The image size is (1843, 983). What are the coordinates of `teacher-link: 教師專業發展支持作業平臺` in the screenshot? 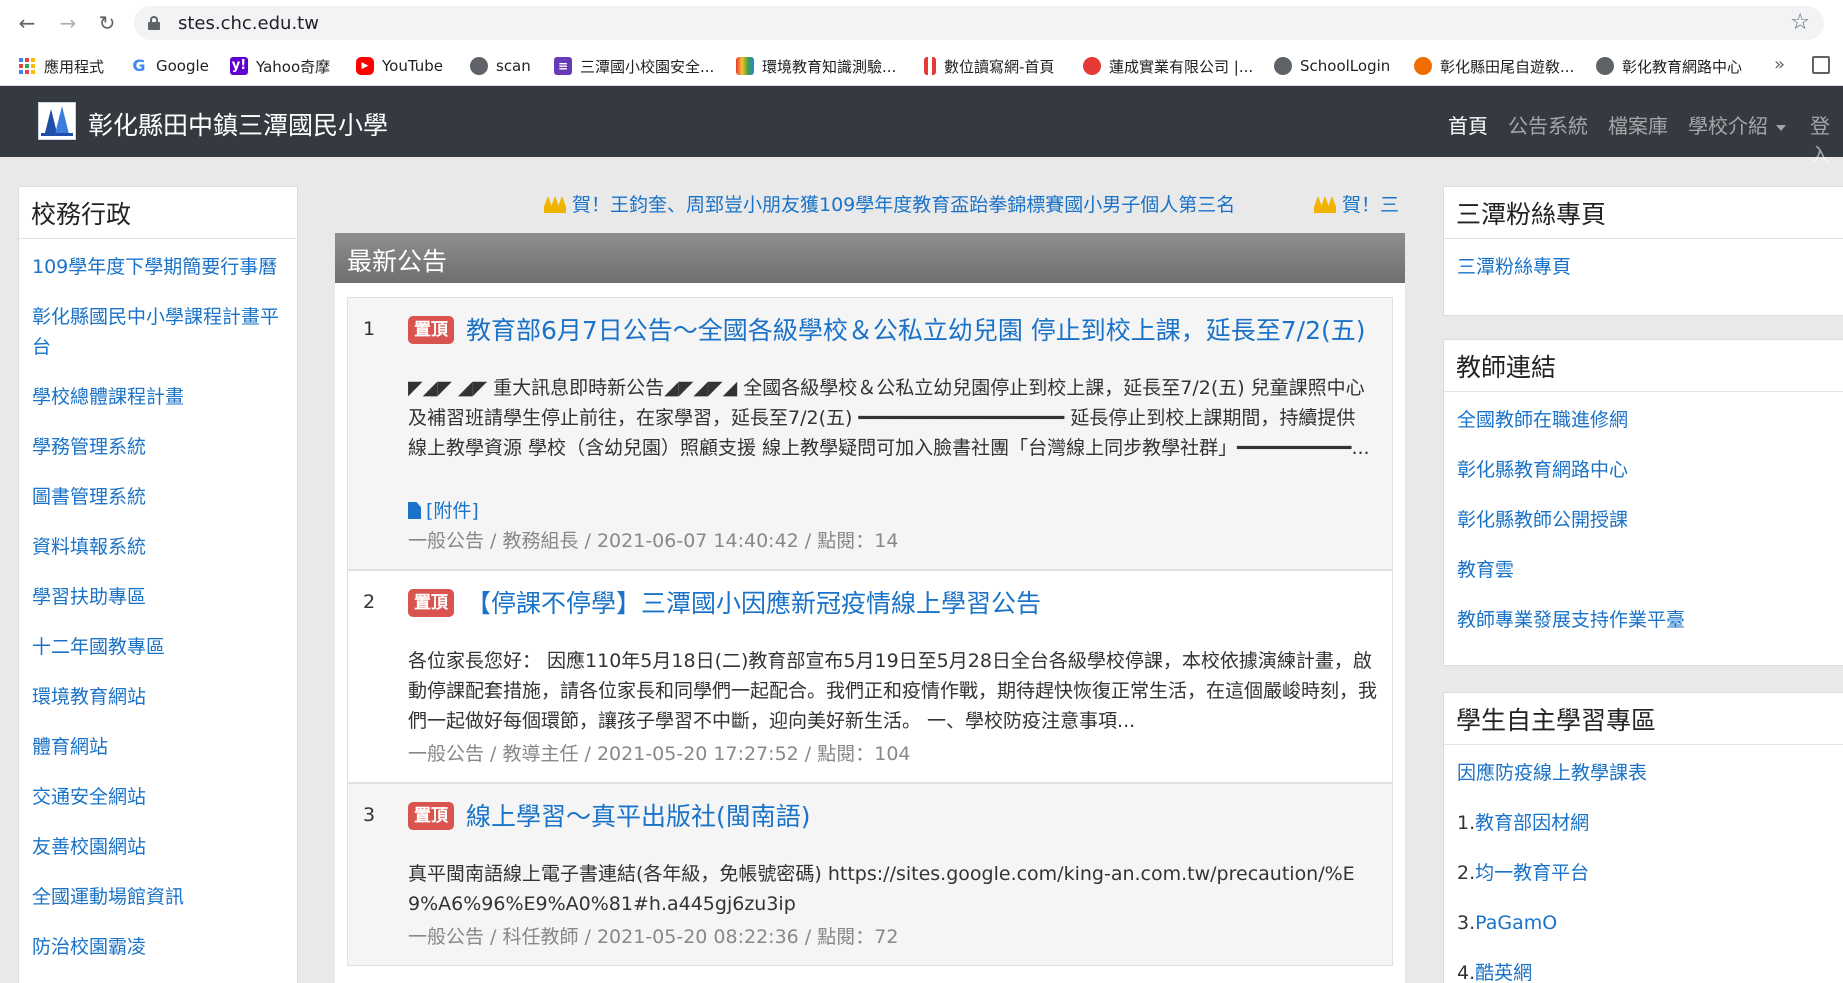 It's located at (1571, 620).